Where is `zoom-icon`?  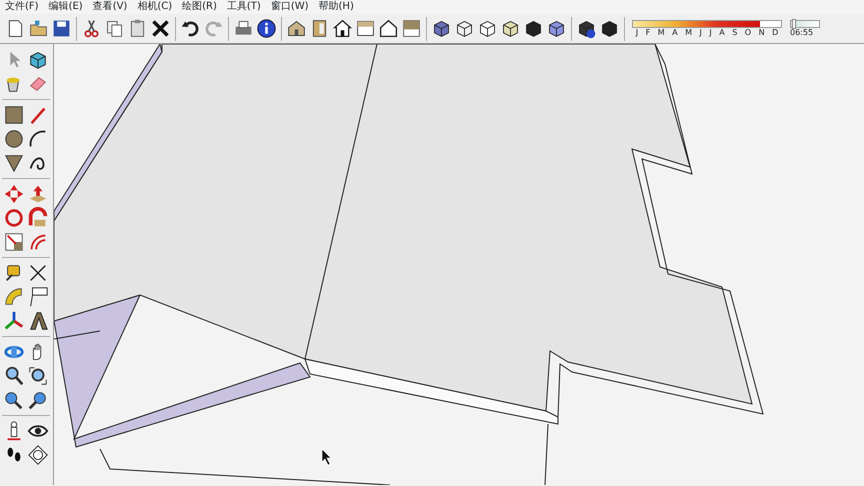
zoom-icon is located at coordinates (14, 376).